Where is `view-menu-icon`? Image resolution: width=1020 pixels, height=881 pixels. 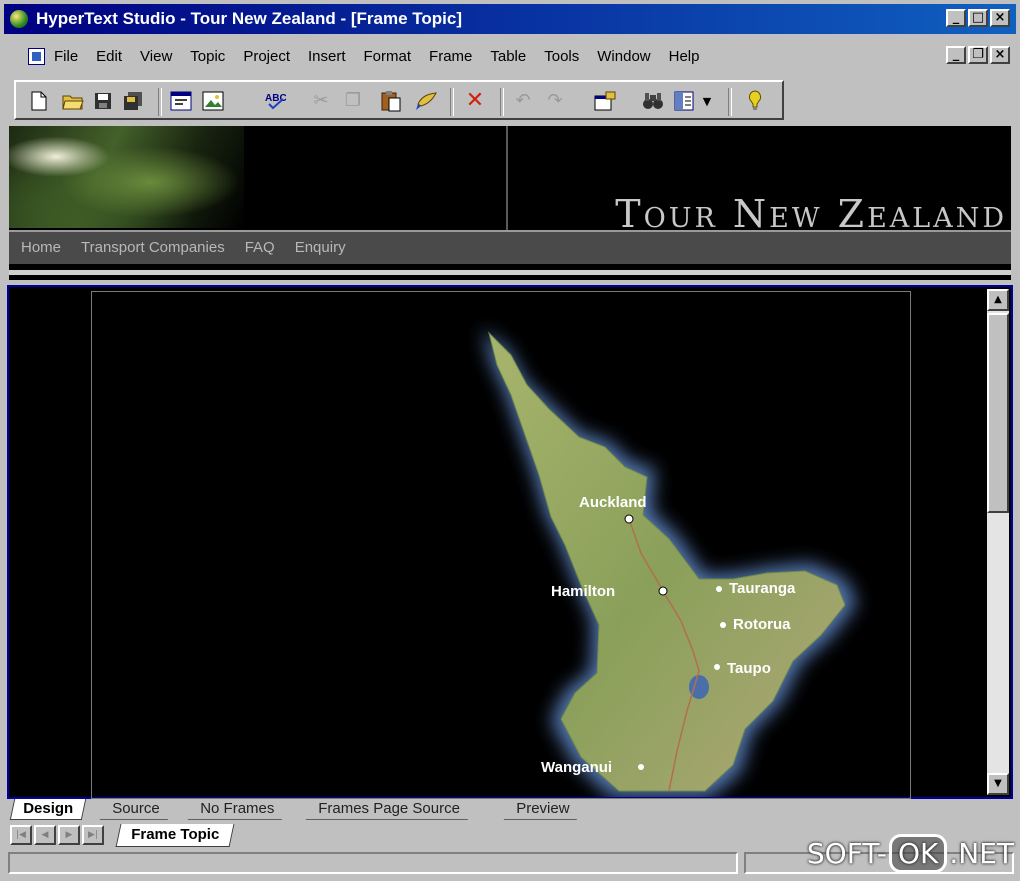
view-menu-icon is located at coordinates (685, 101).